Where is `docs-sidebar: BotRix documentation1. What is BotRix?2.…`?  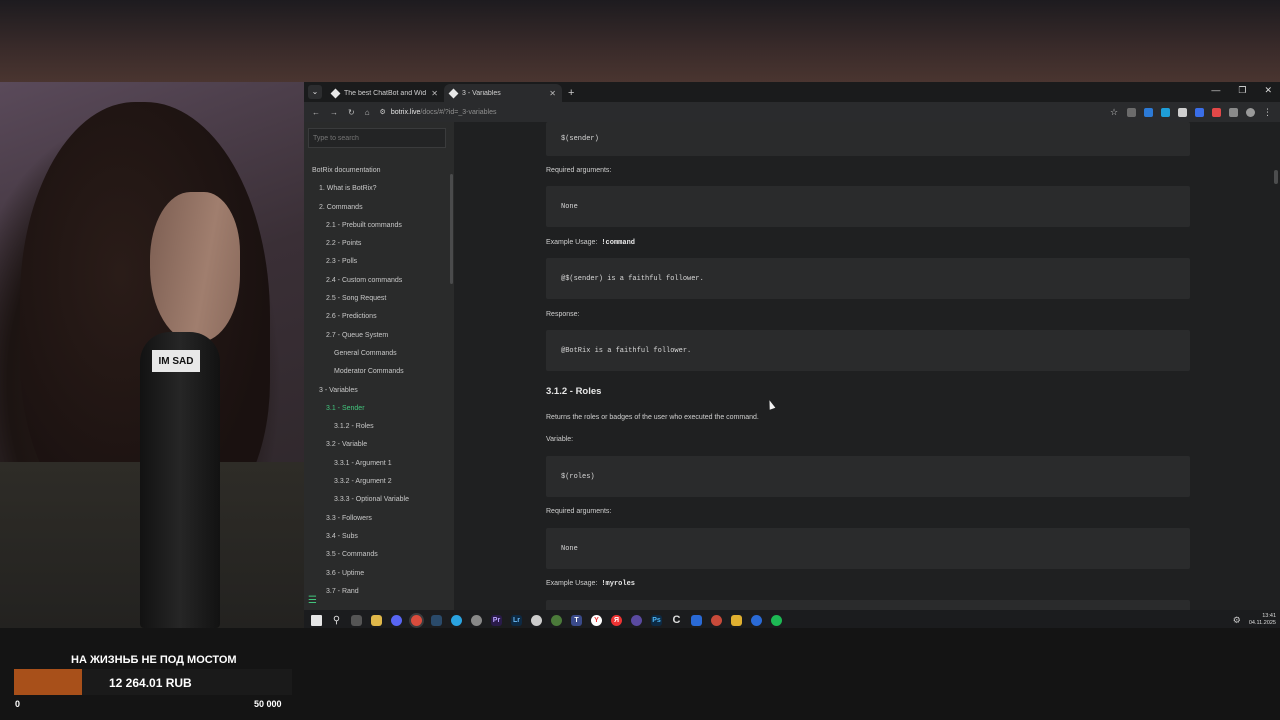 docs-sidebar: BotRix documentation1. What is BotRix?2.… is located at coordinates (379, 366).